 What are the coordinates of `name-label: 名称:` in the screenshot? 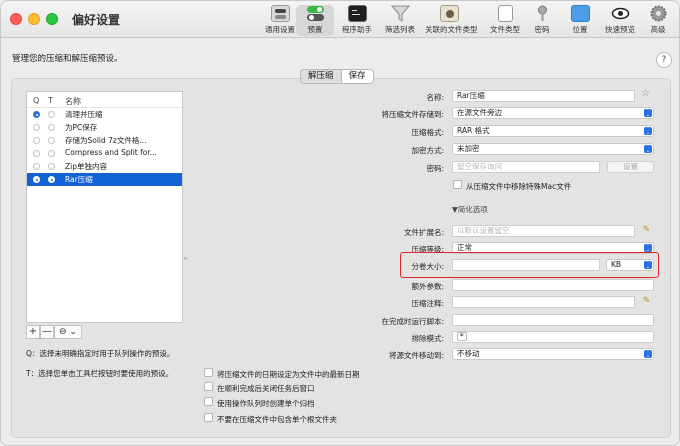 It's located at (435, 97).